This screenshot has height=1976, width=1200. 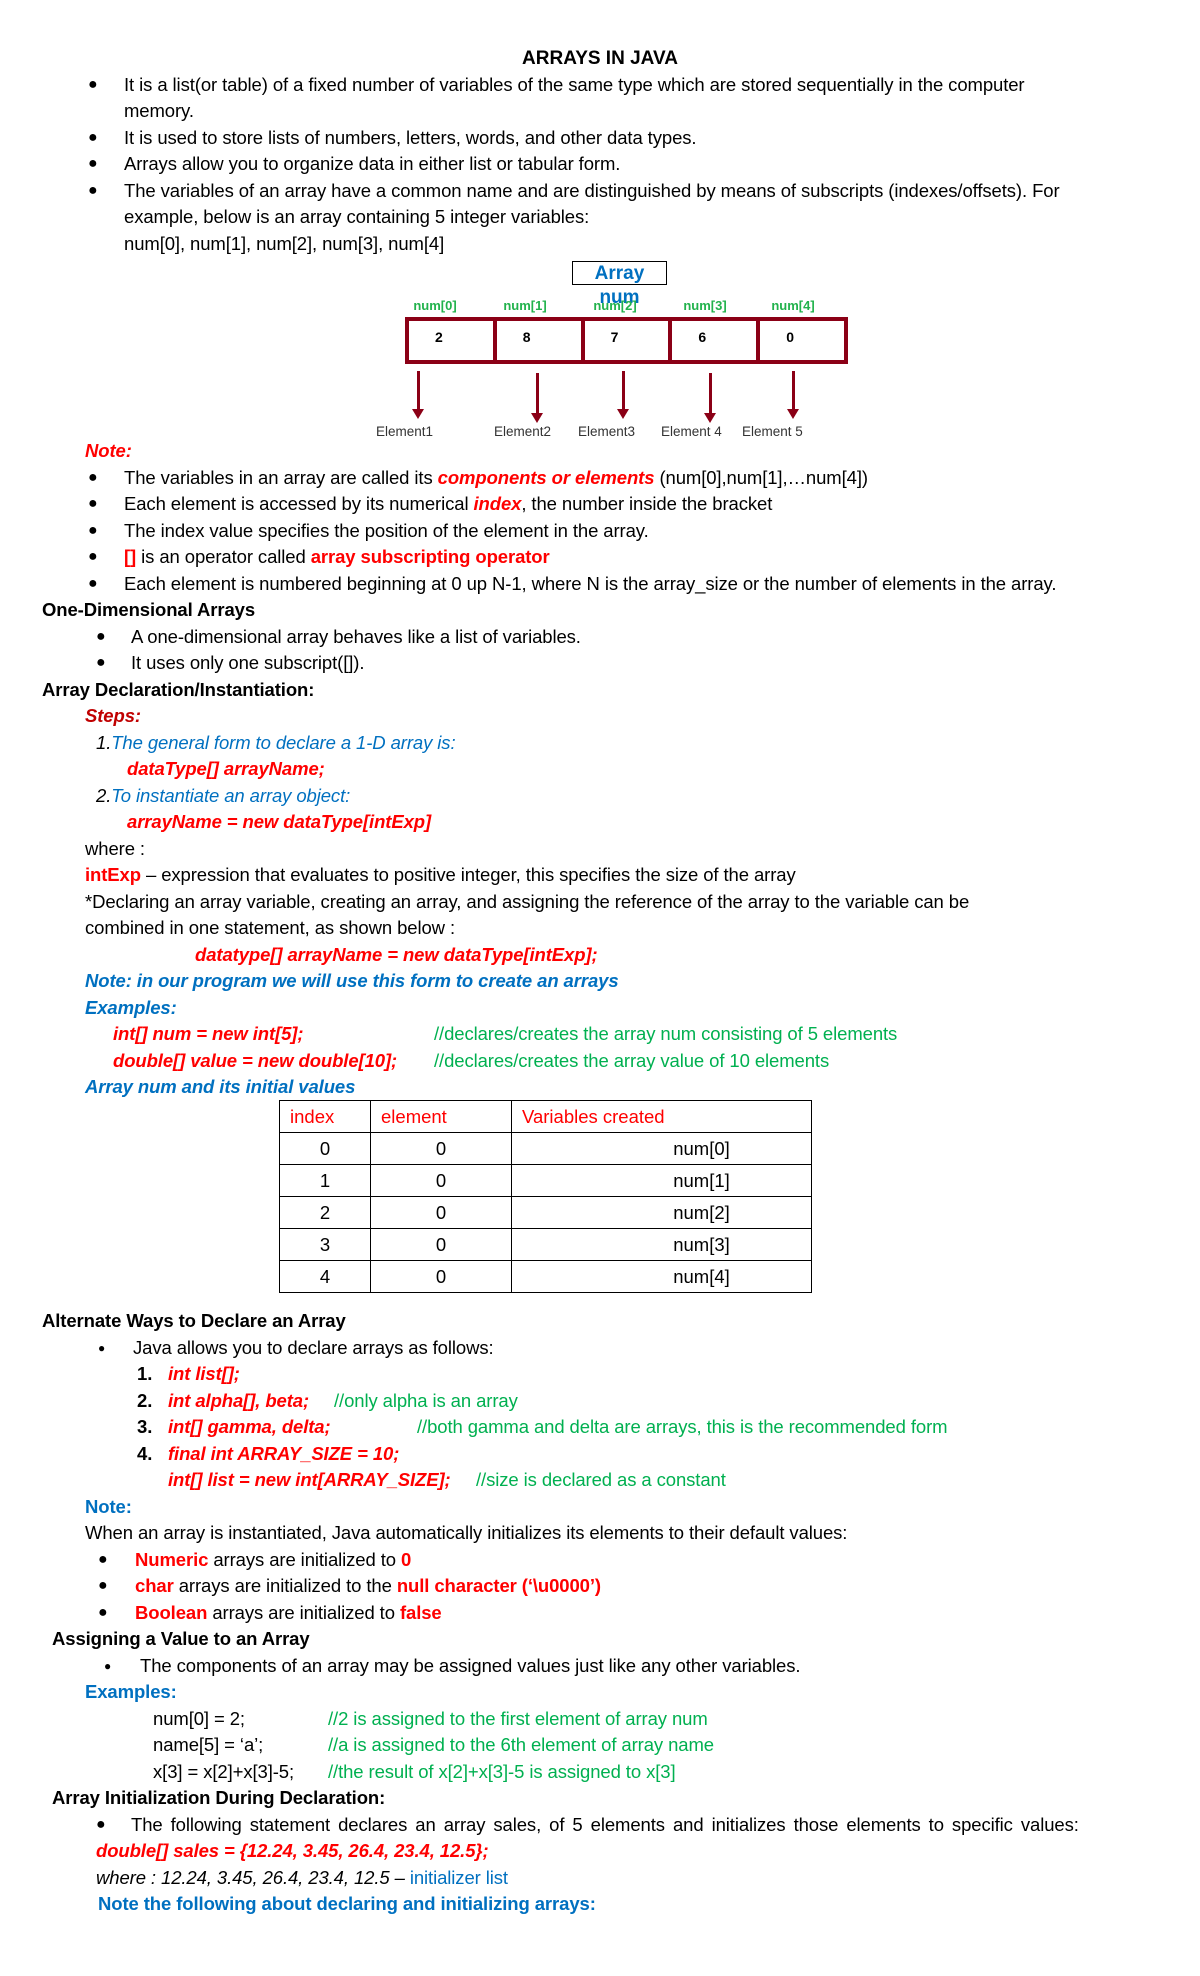 I want to click on item-number: 3., so click(x=145, y=1426).